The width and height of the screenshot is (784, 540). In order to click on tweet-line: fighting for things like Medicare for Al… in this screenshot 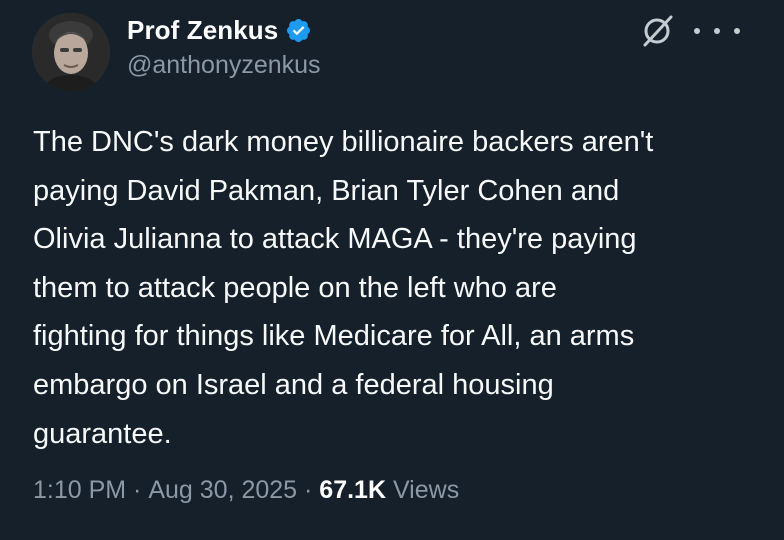, I will do `click(334, 336)`.